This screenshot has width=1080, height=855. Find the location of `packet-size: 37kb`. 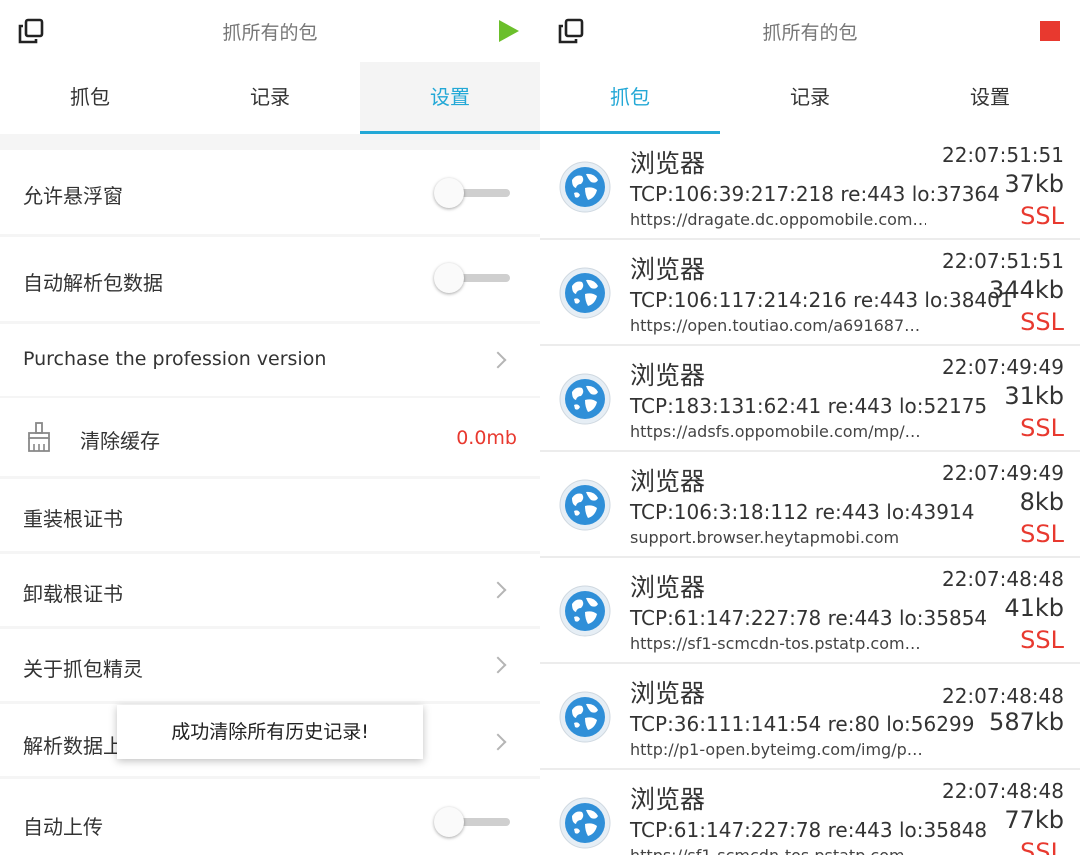

packet-size: 37kb is located at coordinates (1034, 184).